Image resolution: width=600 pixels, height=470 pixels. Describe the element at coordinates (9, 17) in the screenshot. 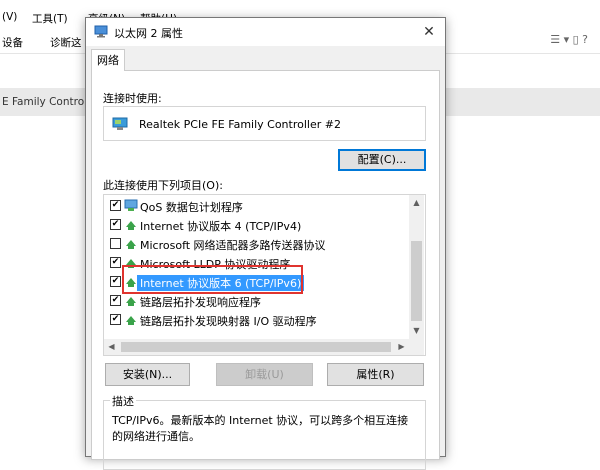

I see `bg-menu-view: (V)` at that location.